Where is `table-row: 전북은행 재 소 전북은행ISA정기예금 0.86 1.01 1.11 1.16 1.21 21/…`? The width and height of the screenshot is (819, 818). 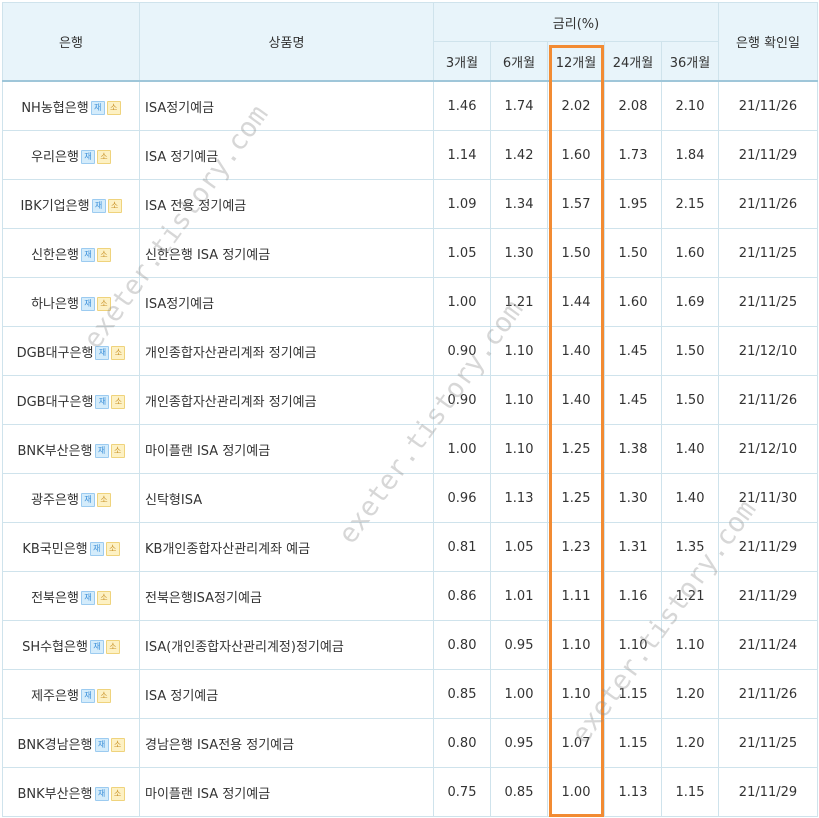
table-row: 전북은행 재 소 전북은행ISA정기예금 0.86 1.01 1.11 1.16 1.21 21/… is located at coordinates (410, 596).